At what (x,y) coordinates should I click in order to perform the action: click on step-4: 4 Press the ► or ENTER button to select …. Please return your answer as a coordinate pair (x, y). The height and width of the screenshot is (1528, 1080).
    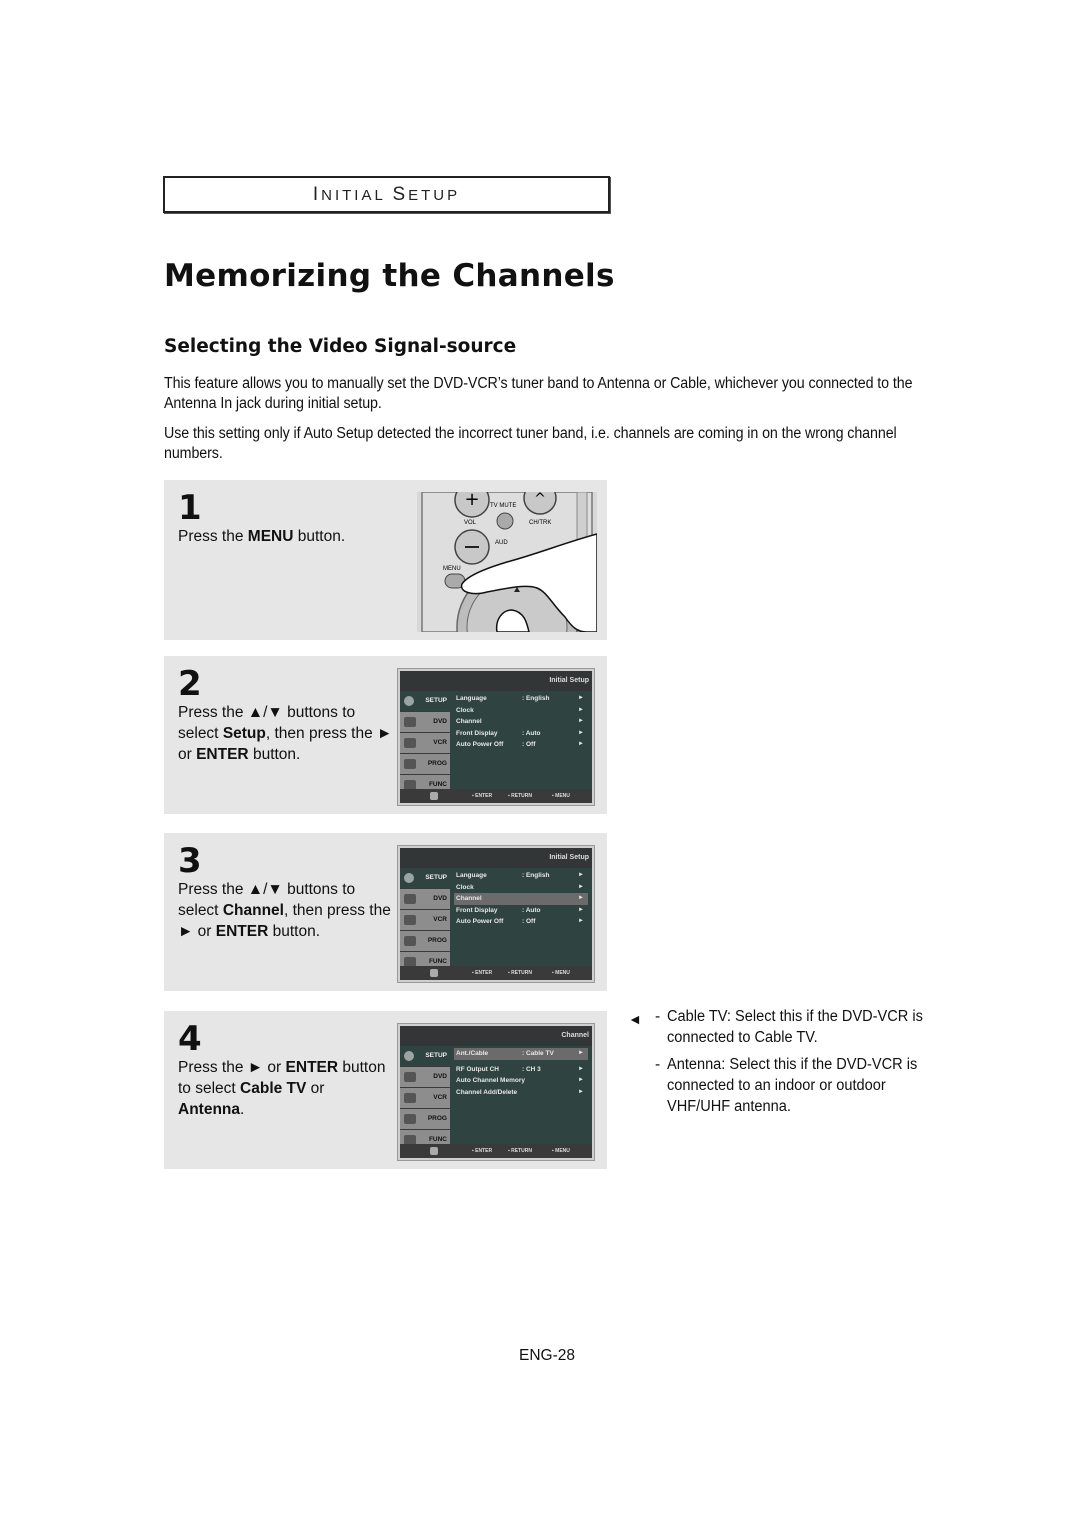
    Looking at the image, I should click on (385, 1090).